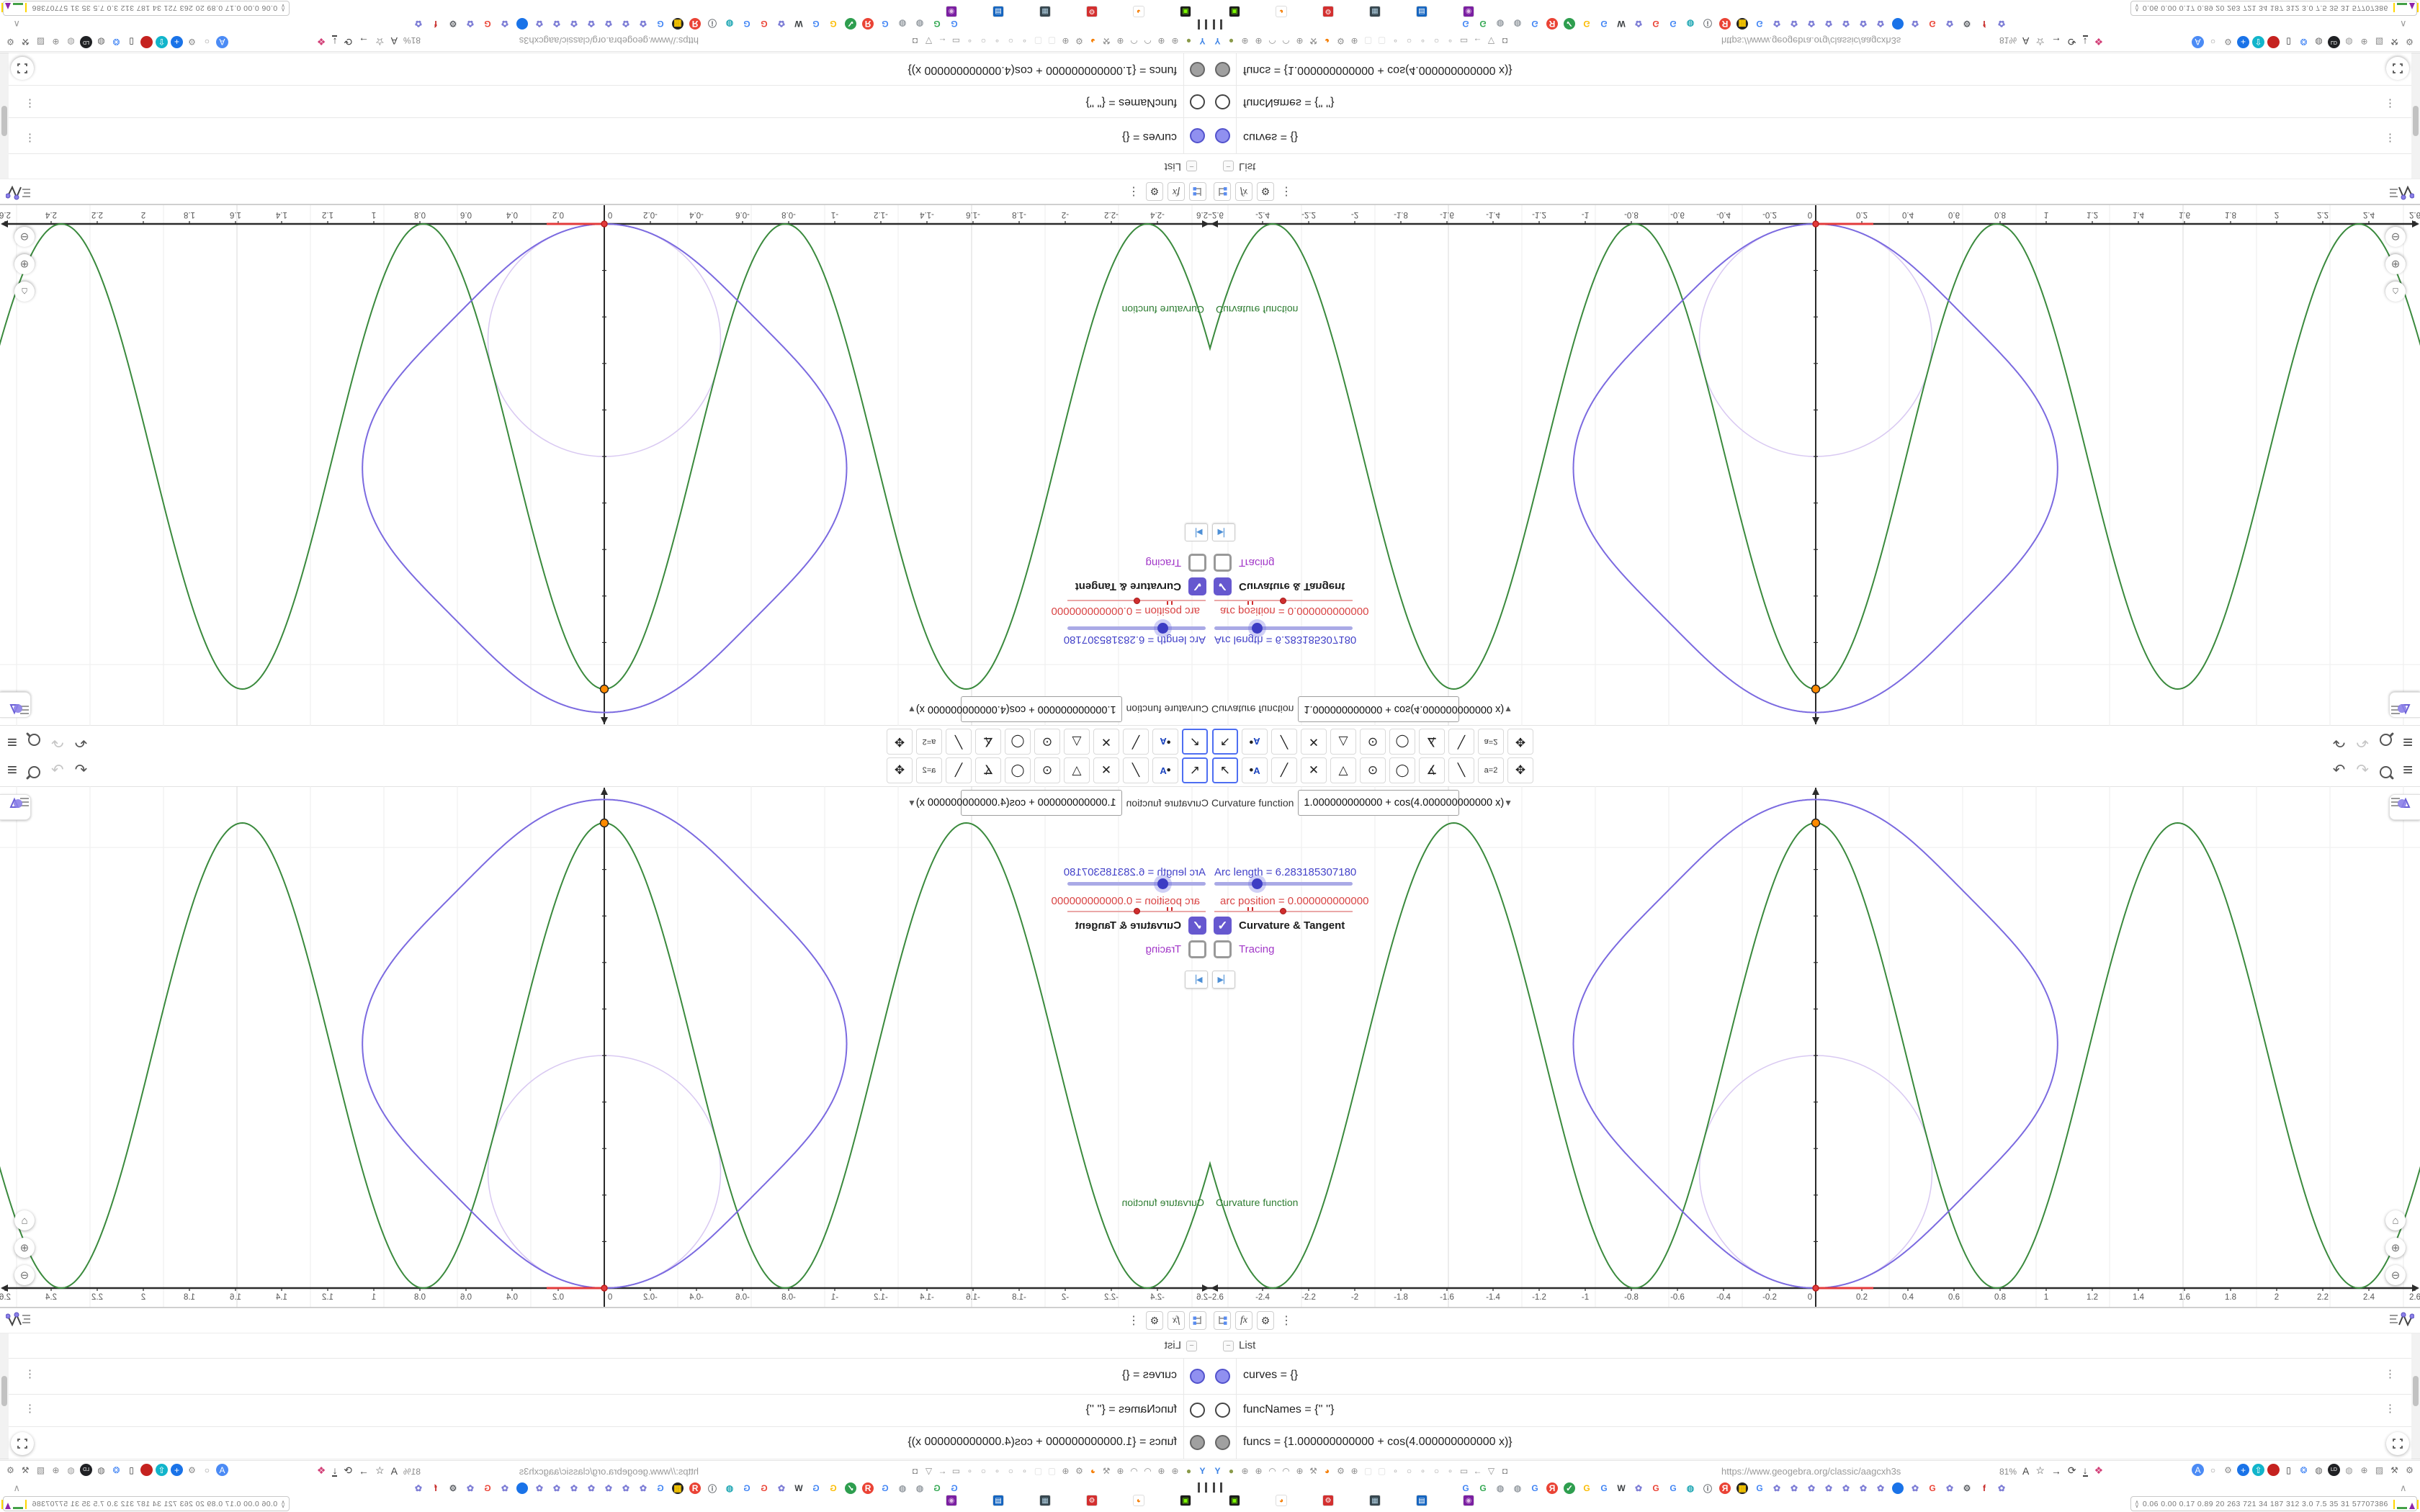 This screenshot has height=1512, width=2420. I want to click on kebab-menu-icon: ⋮, so click(1133, 191).